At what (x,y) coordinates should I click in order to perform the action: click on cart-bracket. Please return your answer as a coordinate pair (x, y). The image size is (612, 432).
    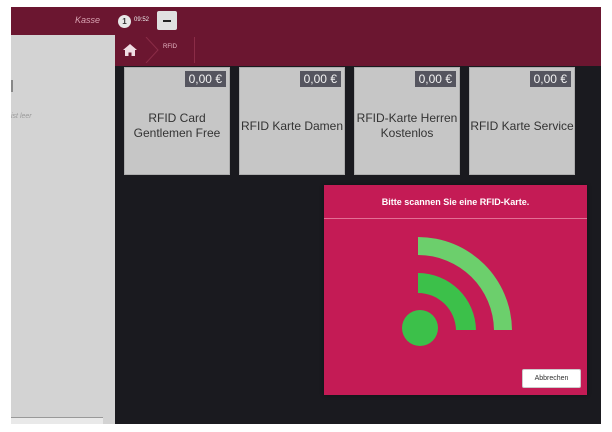
    Looking at the image, I should click on (12, 86).